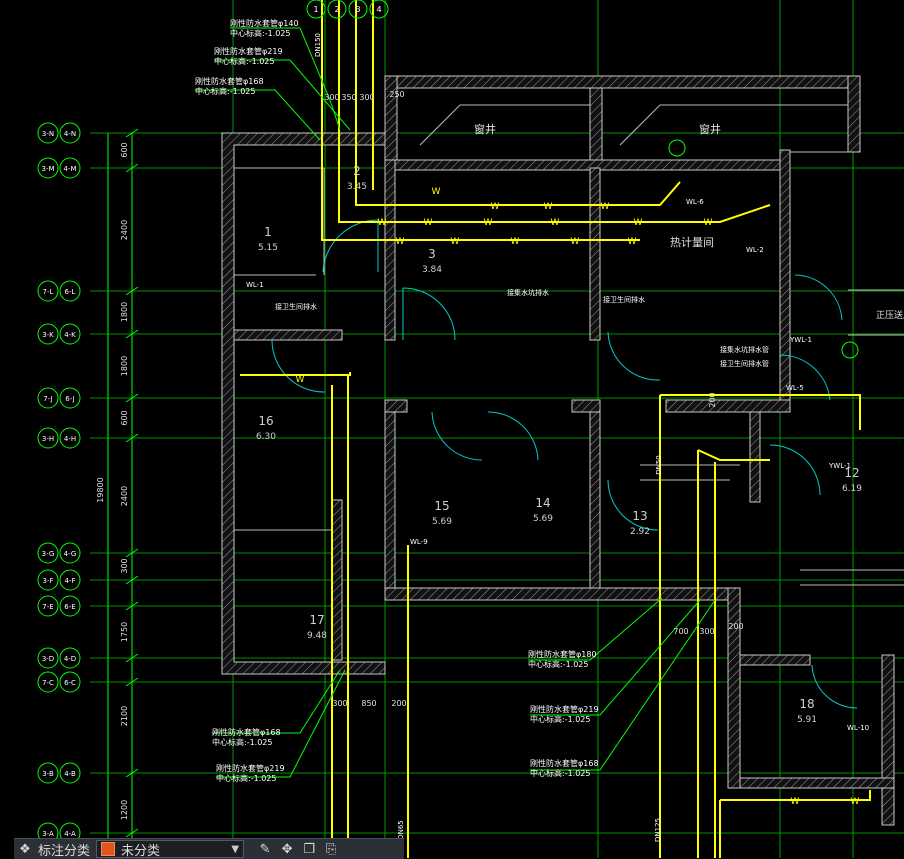 This screenshot has width=904, height=859. What do you see at coordinates (170, 849) in the screenshot?
I see `category-select: 未分类 ▼` at bounding box center [170, 849].